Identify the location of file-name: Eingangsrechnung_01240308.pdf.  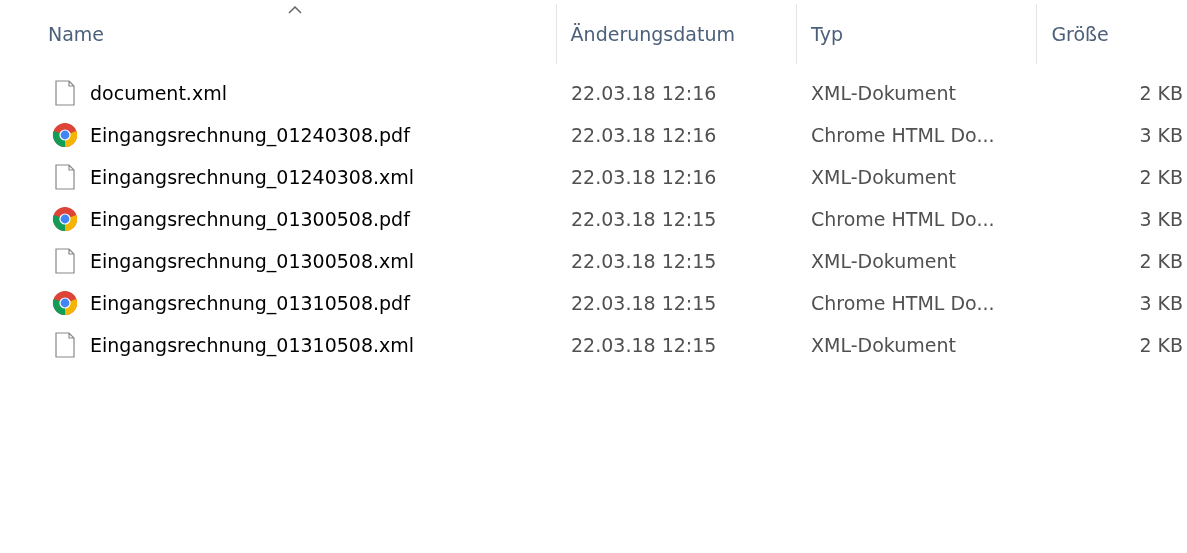
(250, 135).